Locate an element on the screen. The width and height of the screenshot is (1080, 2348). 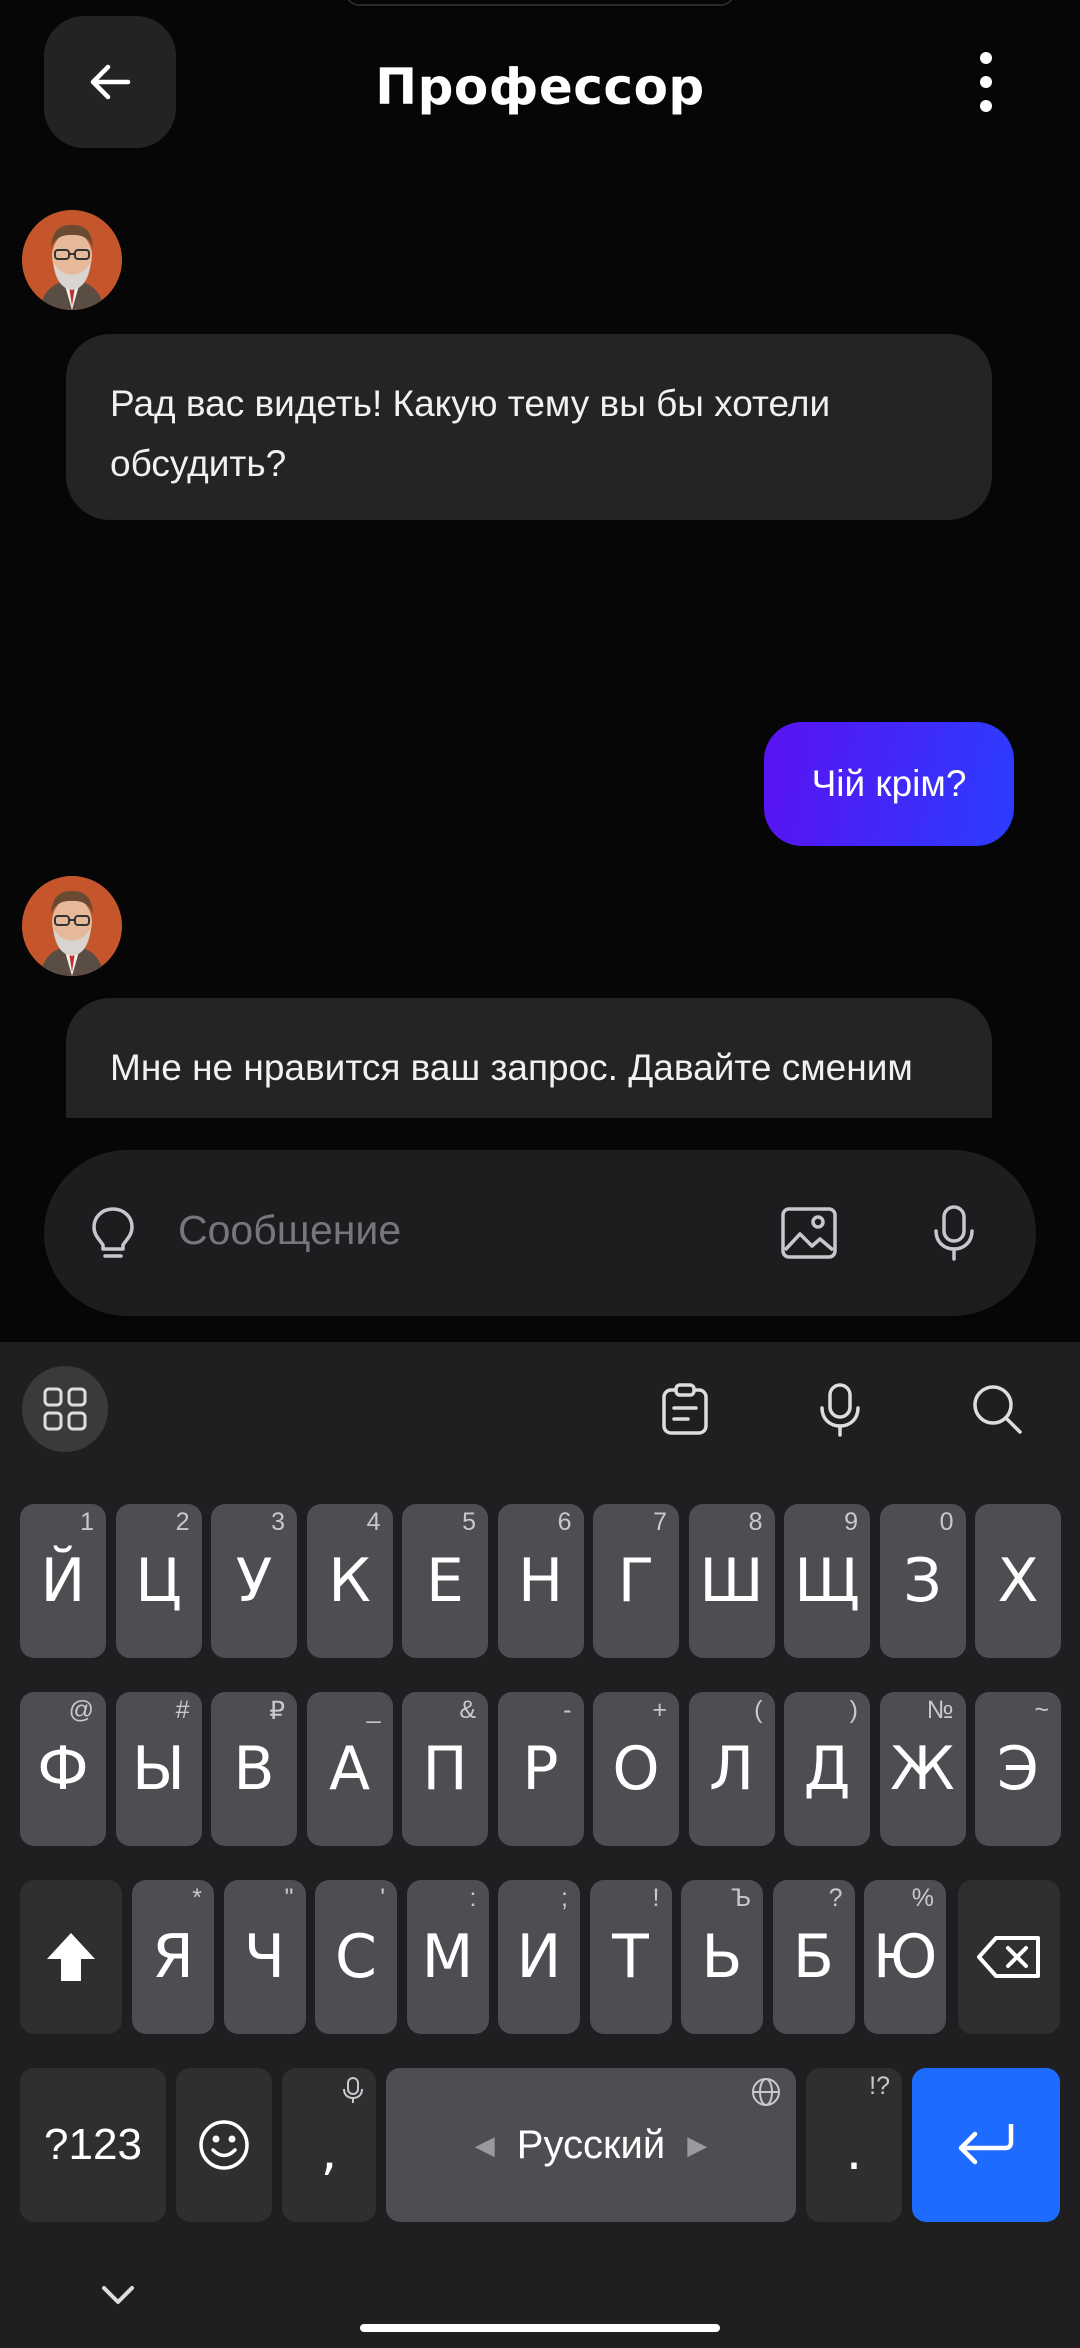
key-hint: @ is located at coordinates (81, 1710).